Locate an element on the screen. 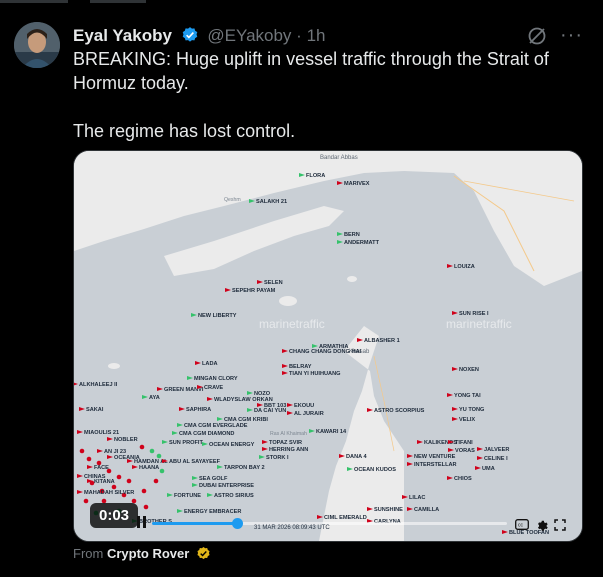 The image size is (603, 577). place-label: Ras Al Khaimah is located at coordinates (288, 434).